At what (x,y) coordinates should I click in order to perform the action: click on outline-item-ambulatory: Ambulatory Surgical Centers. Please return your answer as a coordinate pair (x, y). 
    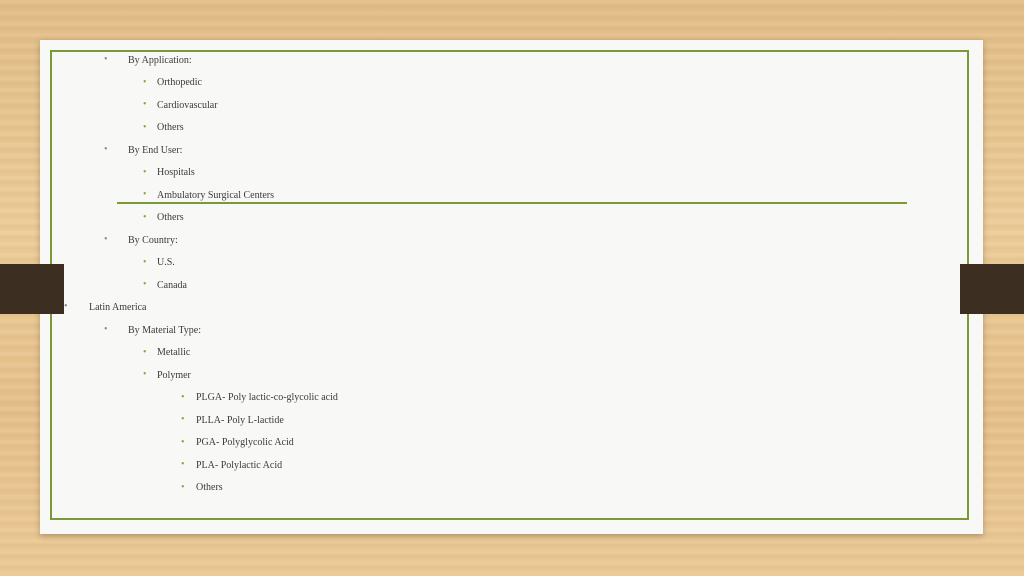
    Looking at the image, I should click on (216, 195).